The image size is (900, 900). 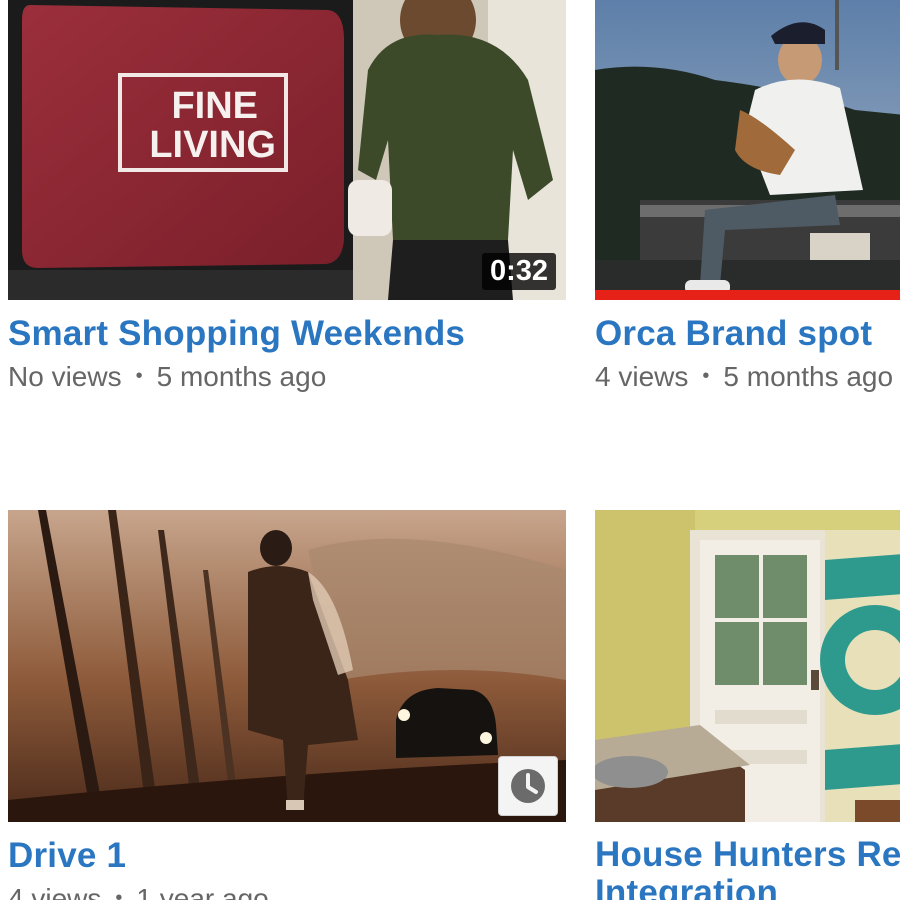 I want to click on video-card: Orca Brand spot 4 views • 5 months ago, so click(x=747, y=198).